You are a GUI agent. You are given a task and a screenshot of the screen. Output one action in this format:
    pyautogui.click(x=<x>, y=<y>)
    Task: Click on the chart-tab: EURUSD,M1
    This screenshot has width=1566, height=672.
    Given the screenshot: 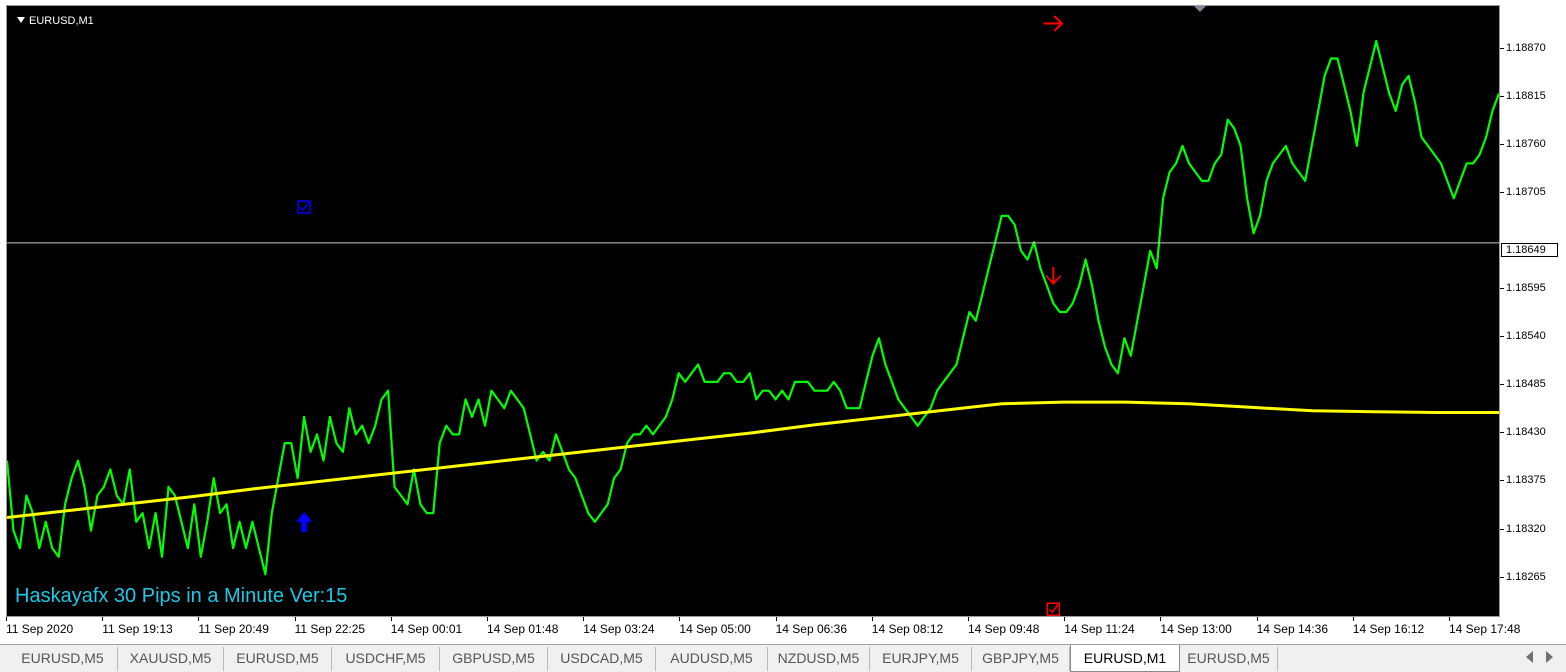 What is the action you would take?
    pyautogui.click(x=1125, y=658)
    